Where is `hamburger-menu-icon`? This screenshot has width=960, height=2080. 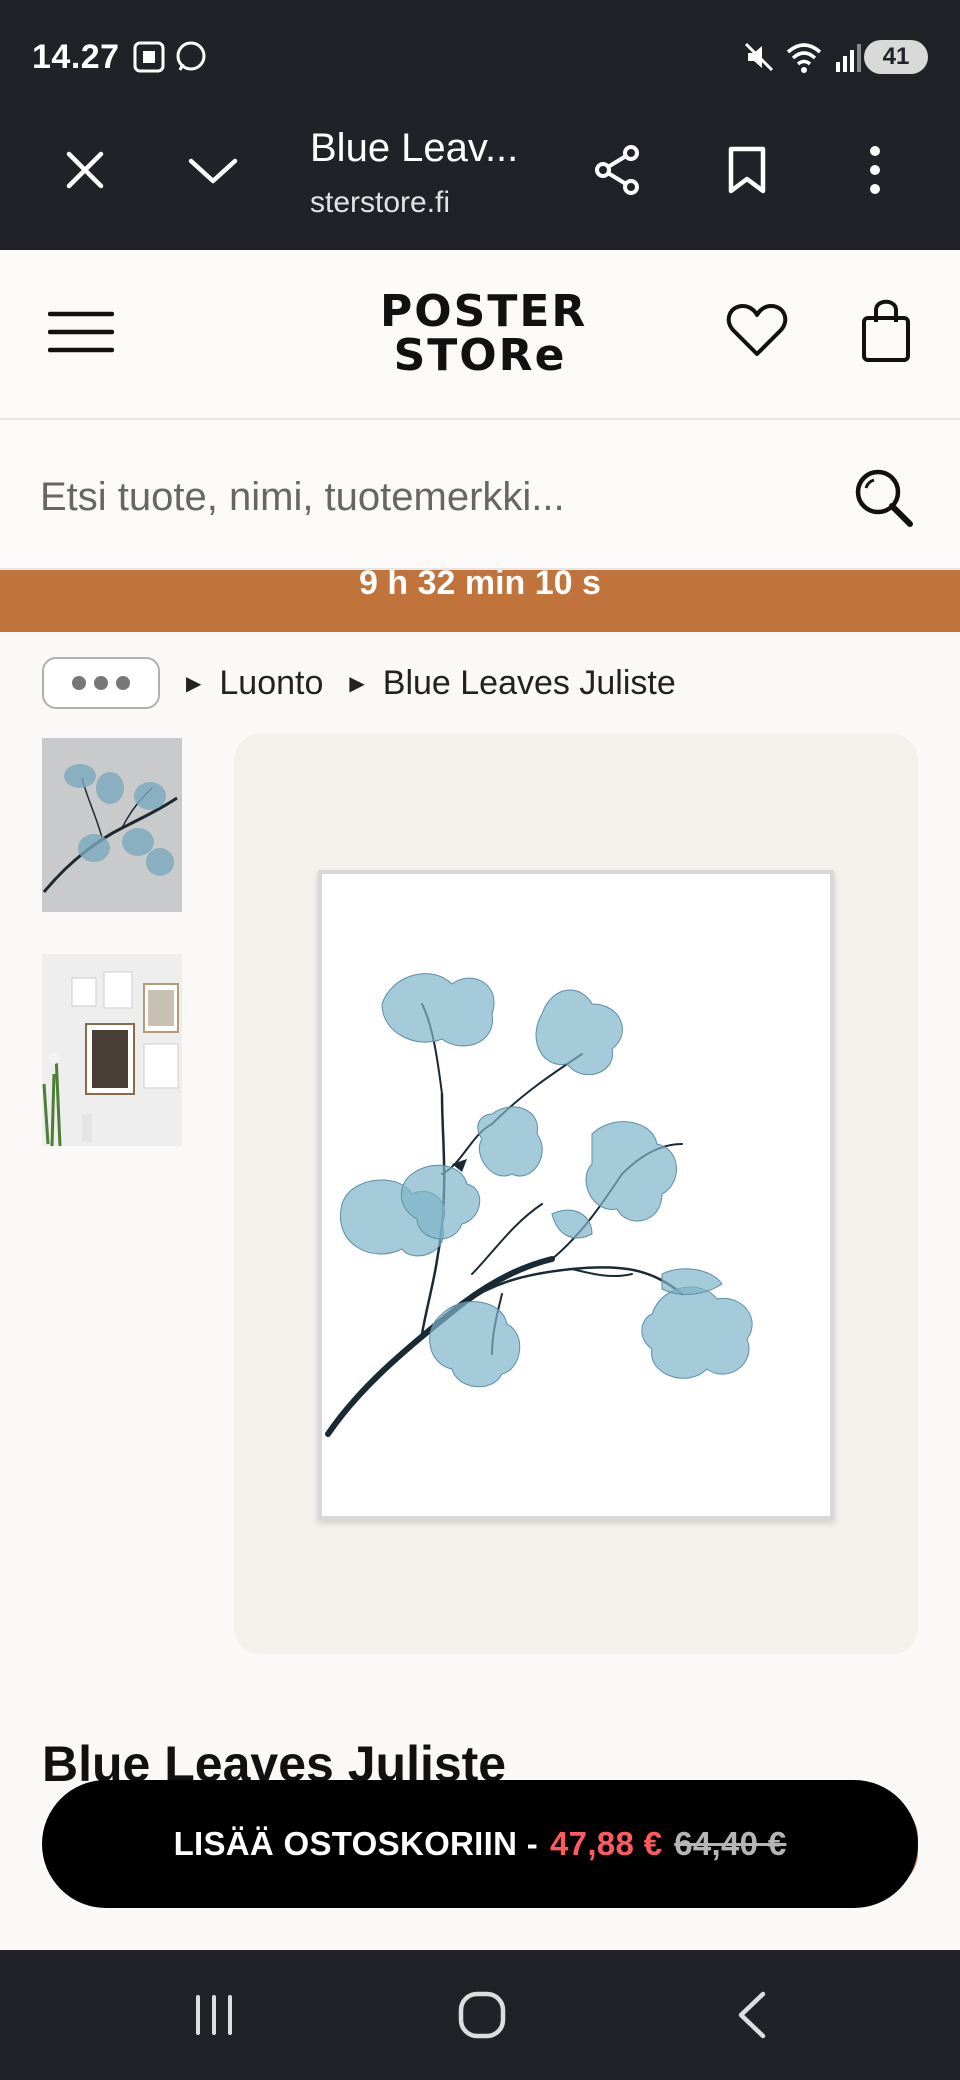 hamburger-menu-icon is located at coordinates (81, 332).